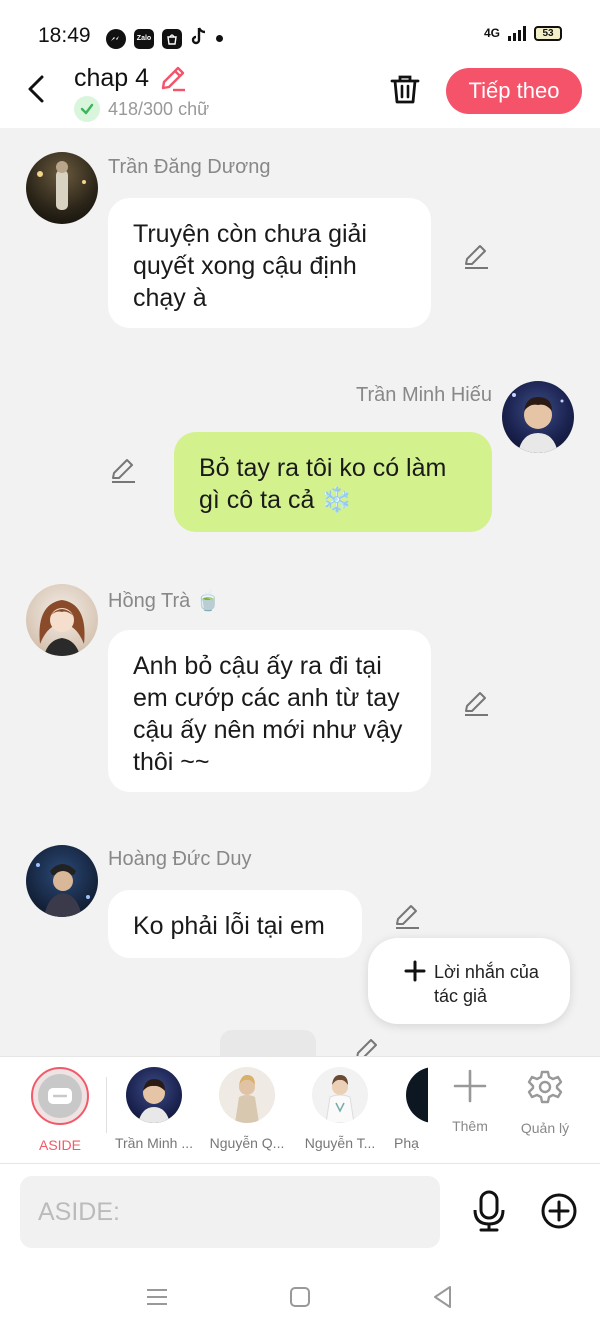 This screenshot has width=600, height=1333. I want to click on manage-characters-button: Quản lý, so click(545, 1102).